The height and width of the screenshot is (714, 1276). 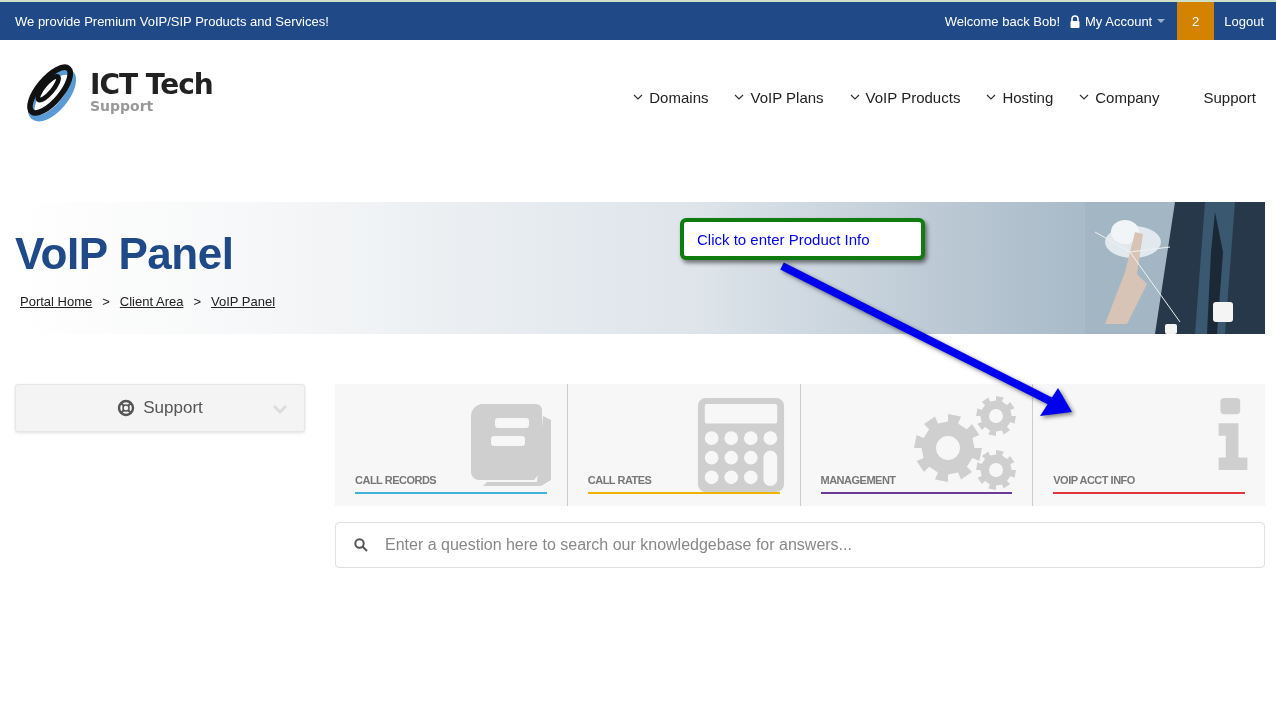 I want to click on logo: ICT Tech Support, so click(x=115, y=92).